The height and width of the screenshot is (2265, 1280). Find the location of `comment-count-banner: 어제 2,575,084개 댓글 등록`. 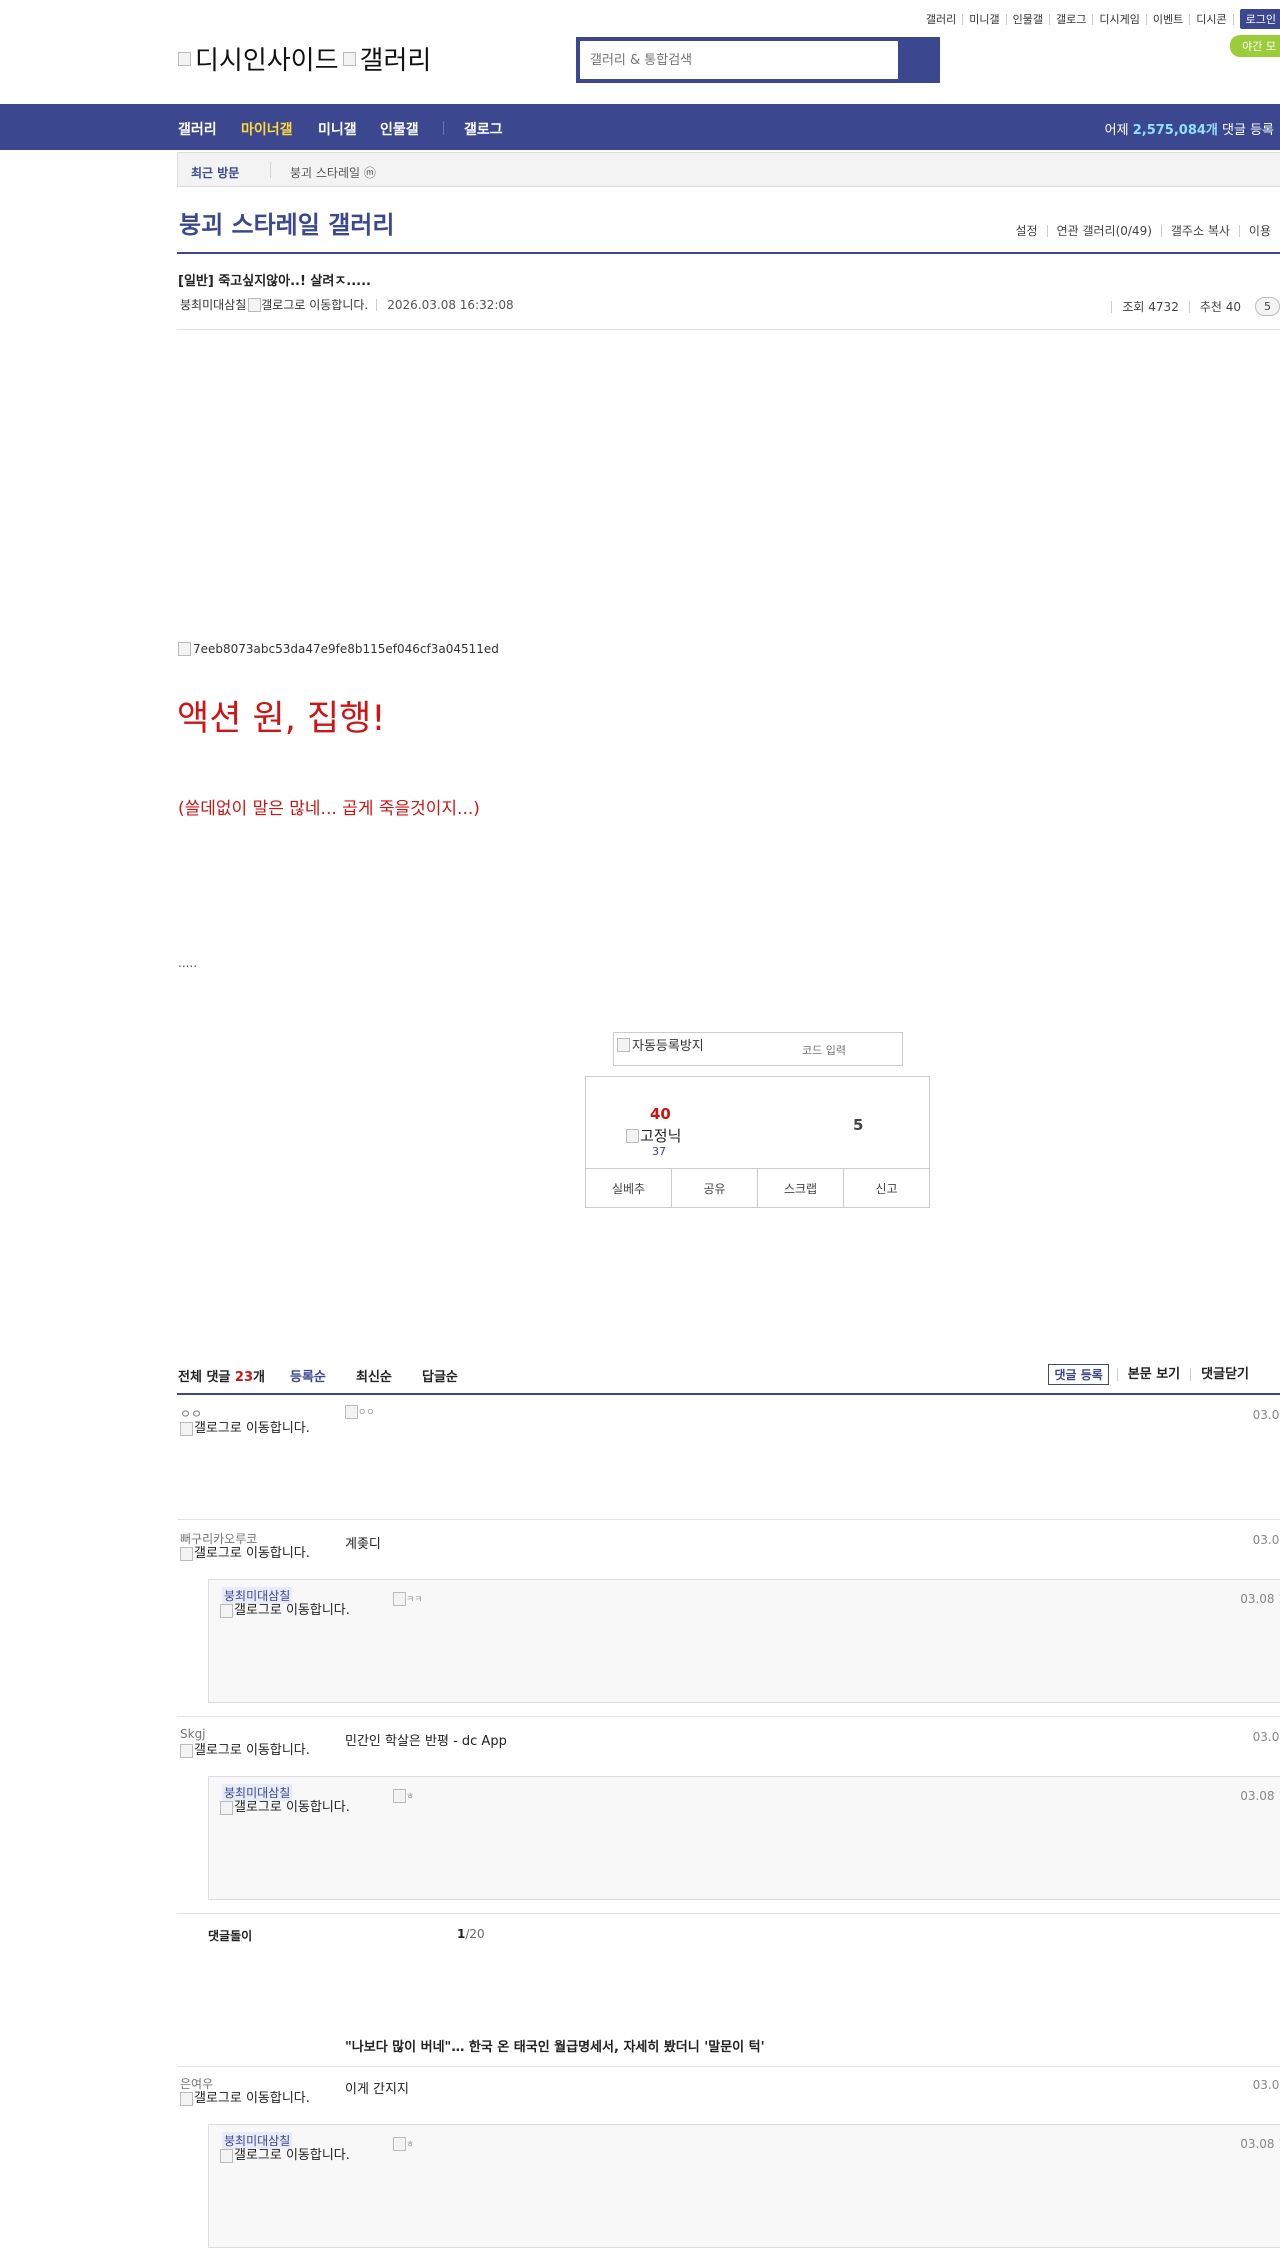

comment-count-banner: 어제 2,575,084개 댓글 등록 is located at coordinates (1189, 128).